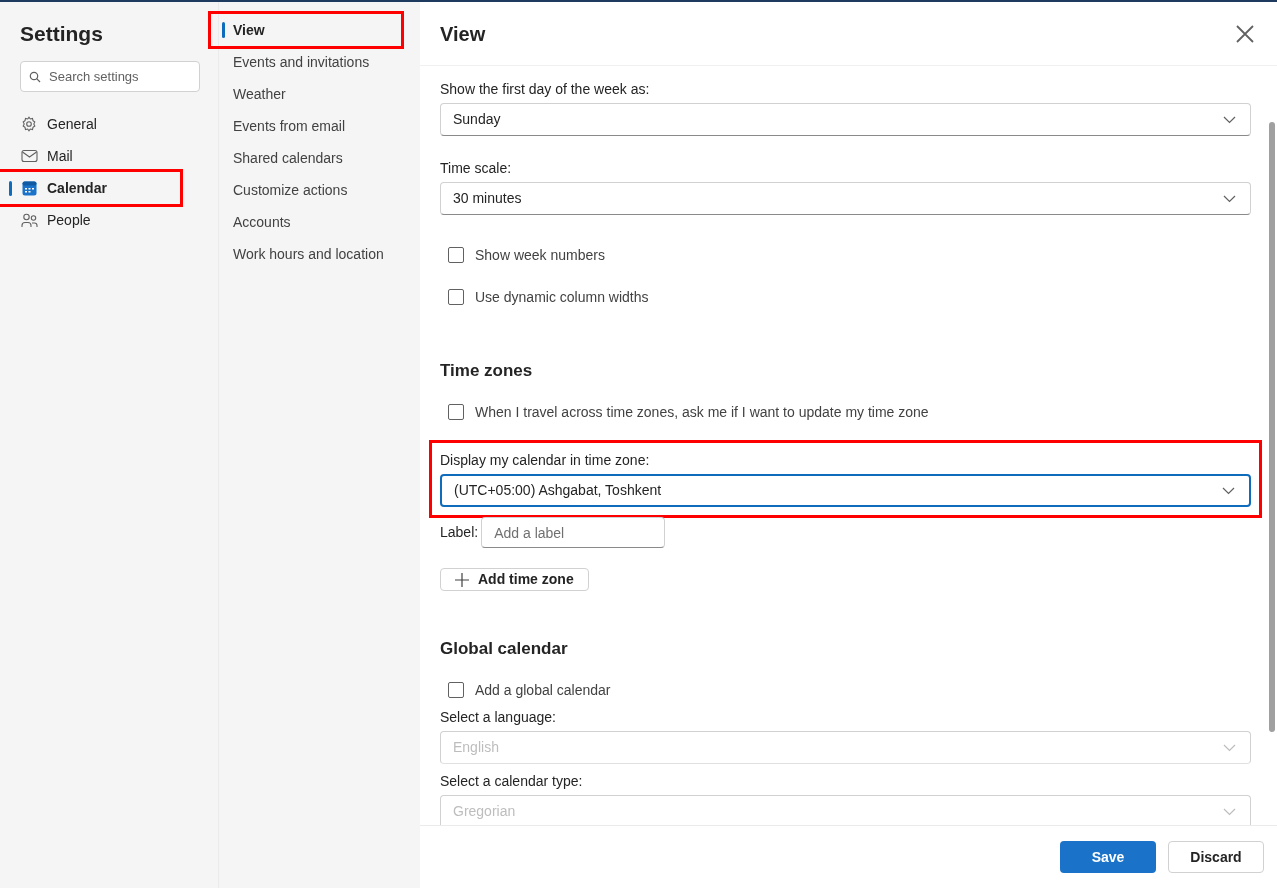 Image resolution: width=1277 pixels, height=888 pixels. What do you see at coordinates (845, 490) in the screenshot?
I see `dropdown: (UTC+05:00) Ashgabat, Toshkent` at bounding box center [845, 490].